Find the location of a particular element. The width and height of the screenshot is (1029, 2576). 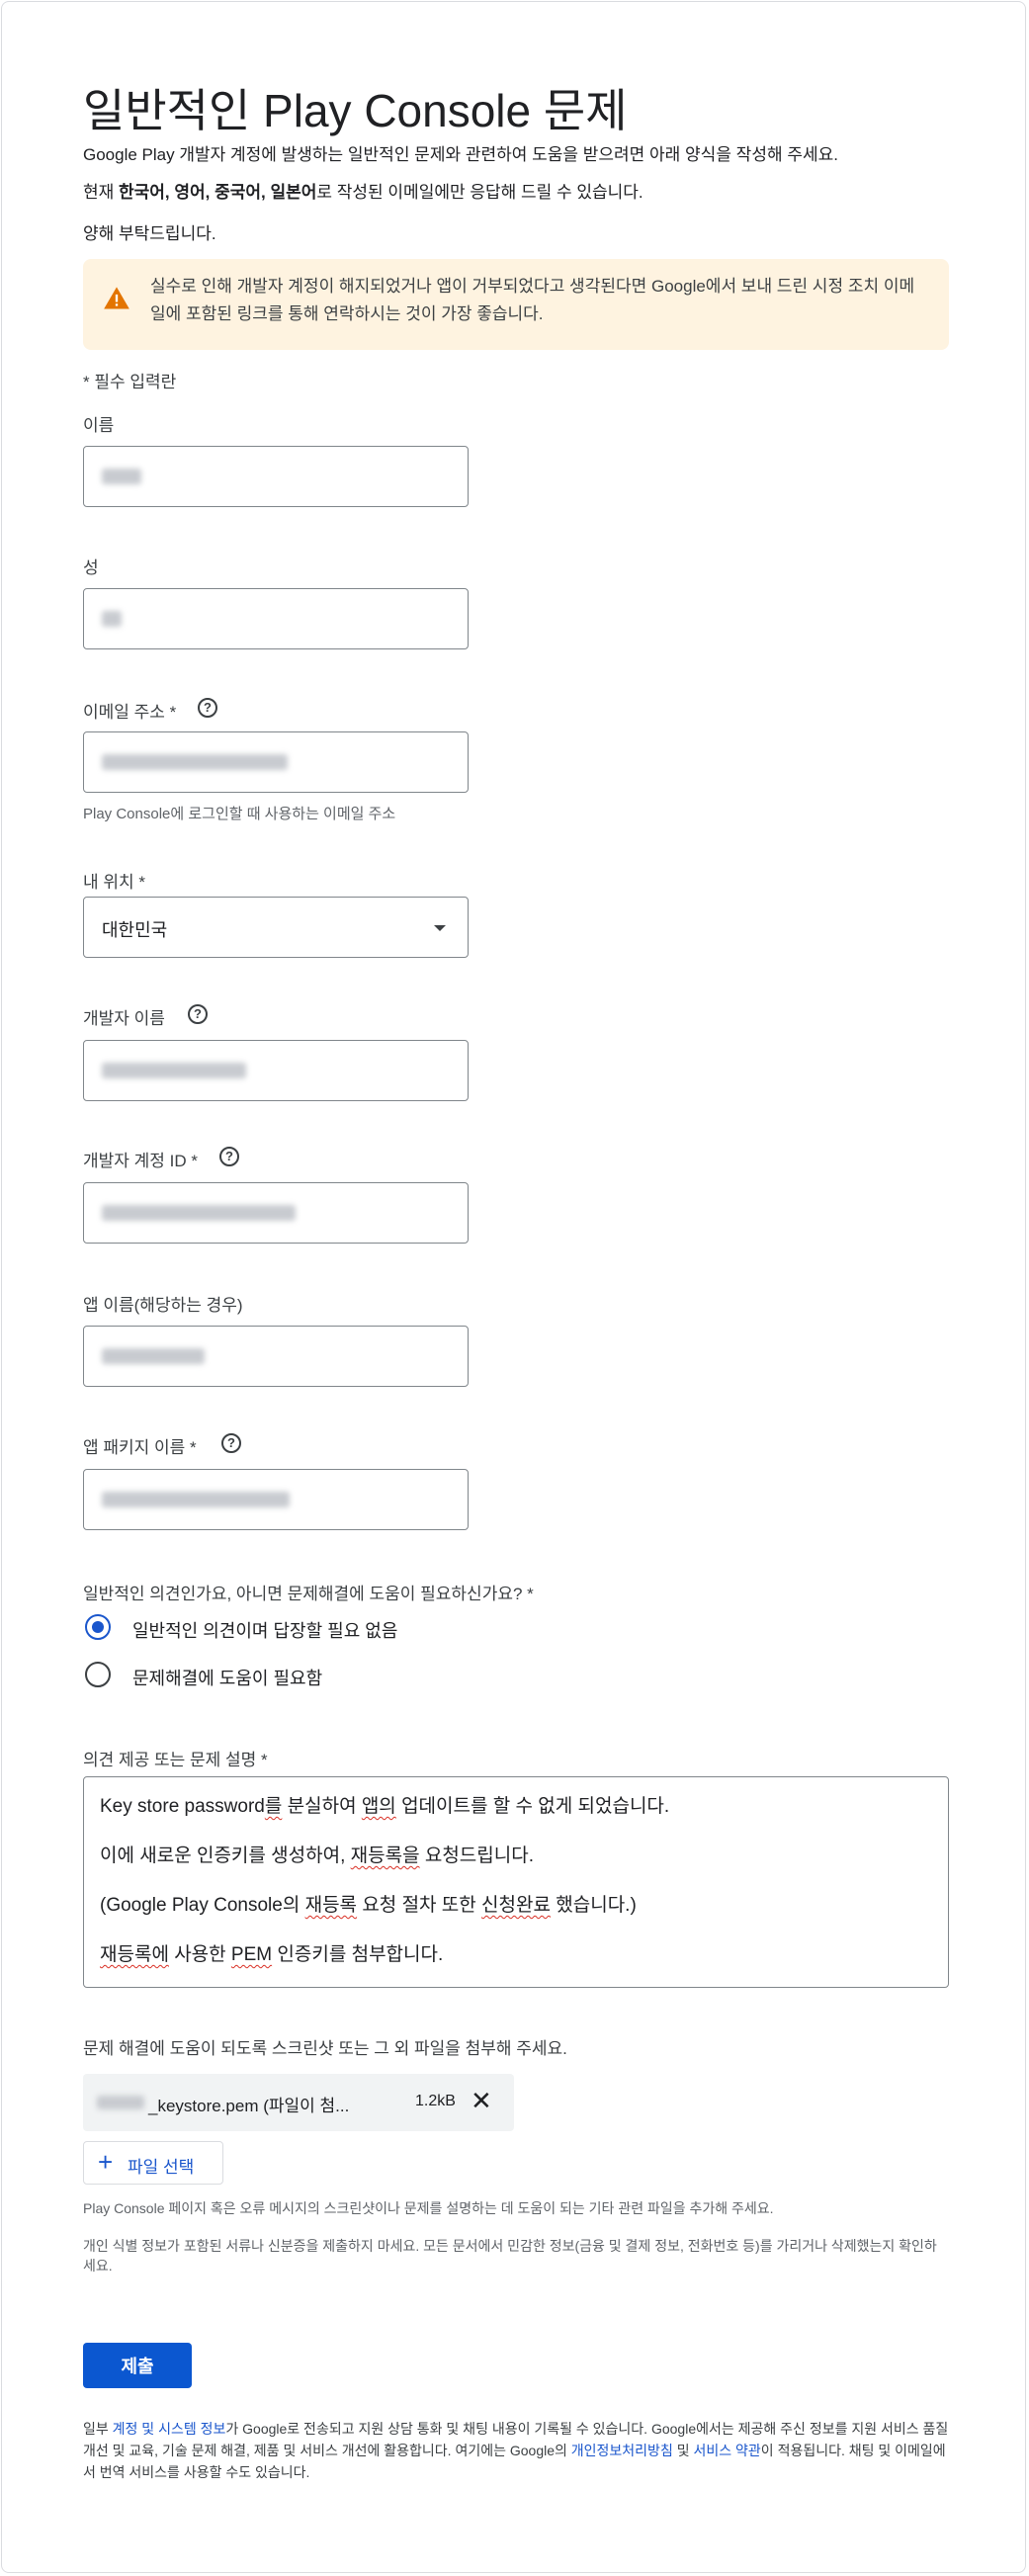

system-info-link: 계정 및 시스템 정보 is located at coordinates (169, 2429).